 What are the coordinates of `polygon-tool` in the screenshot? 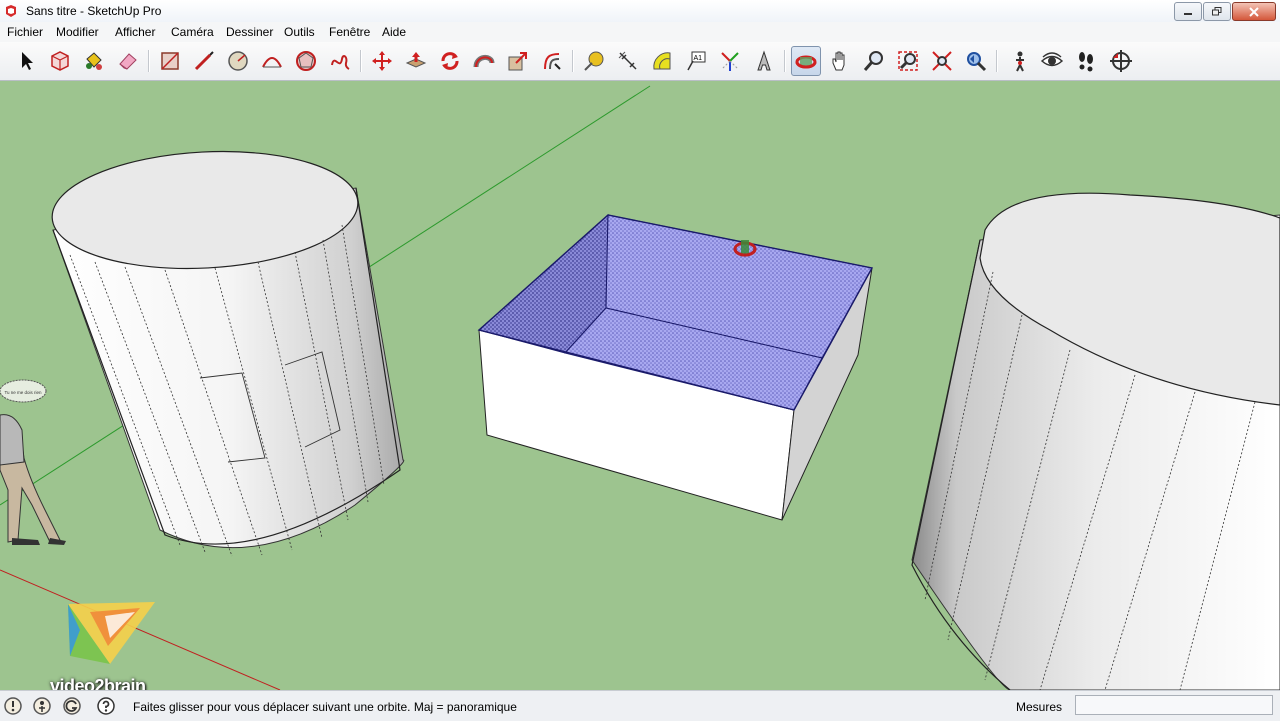 It's located at (306, 61).